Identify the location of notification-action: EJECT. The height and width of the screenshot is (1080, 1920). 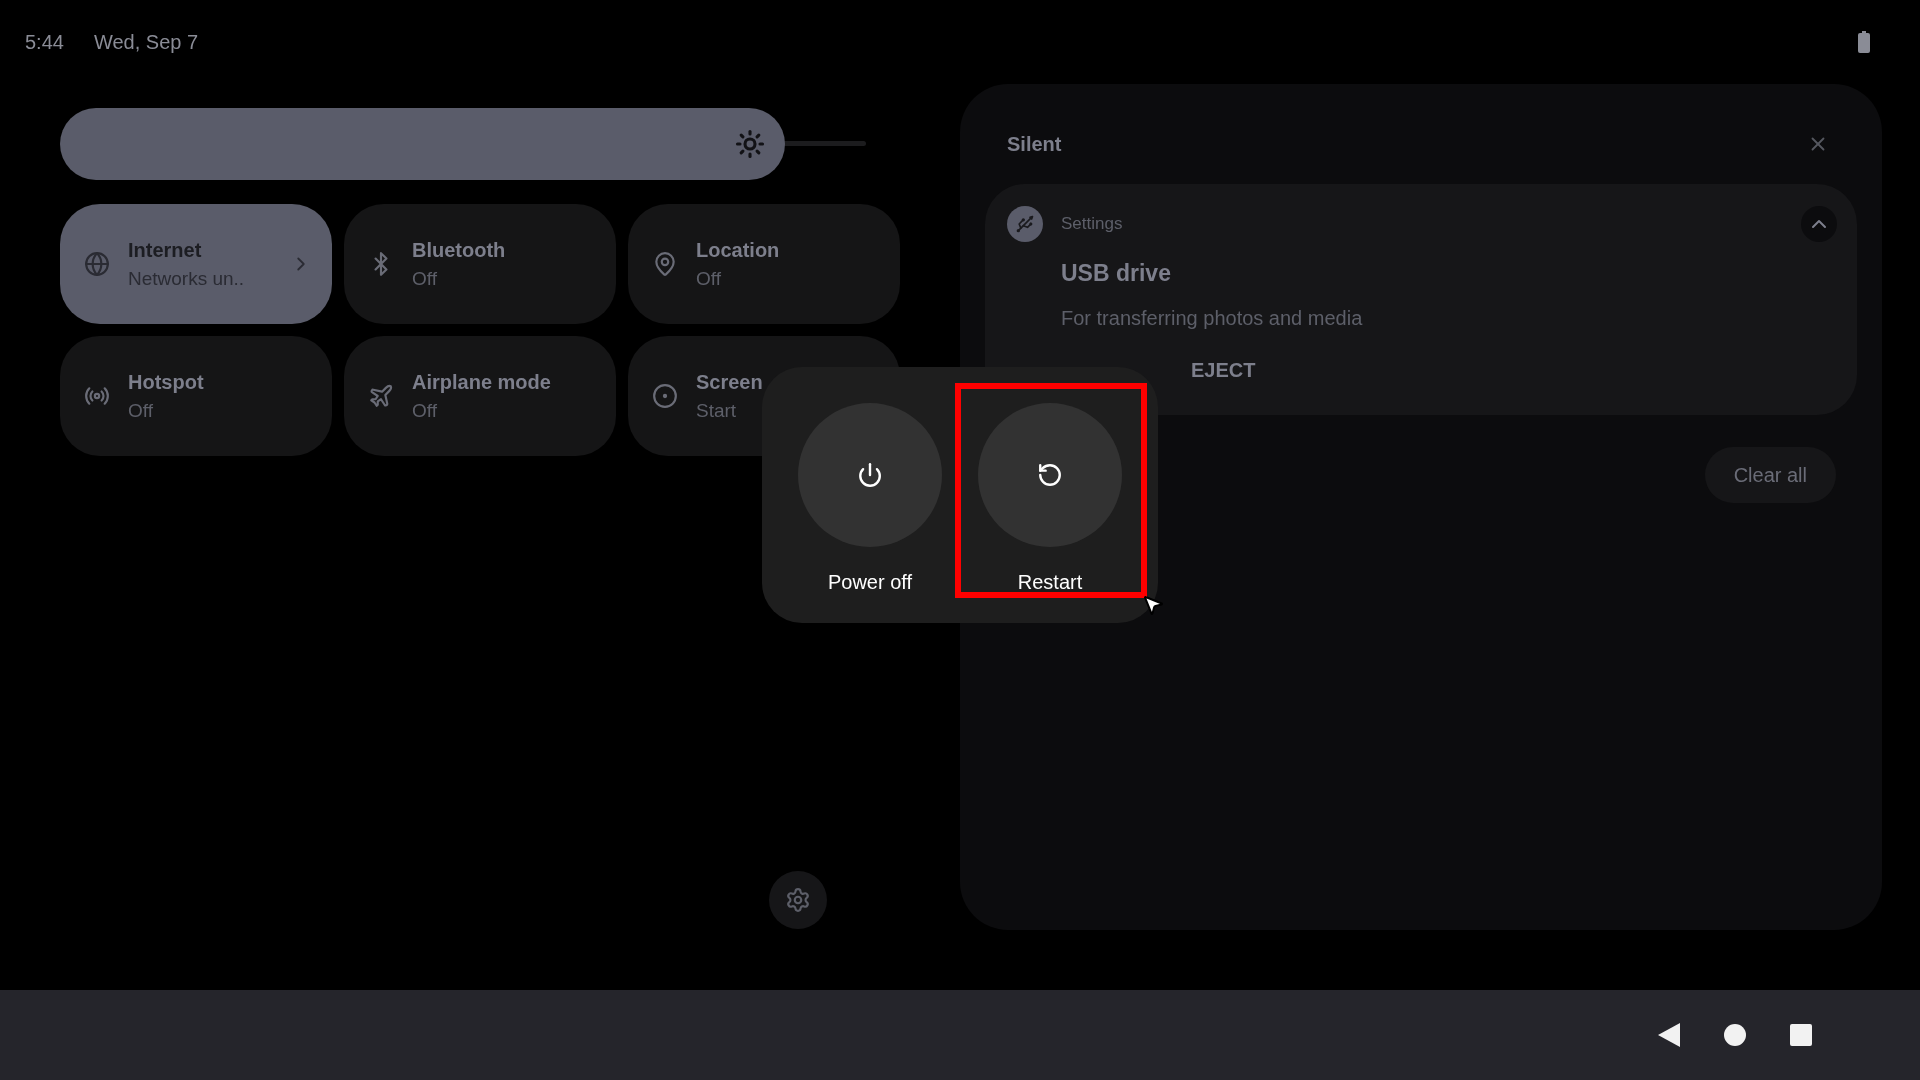
(1223, 369).